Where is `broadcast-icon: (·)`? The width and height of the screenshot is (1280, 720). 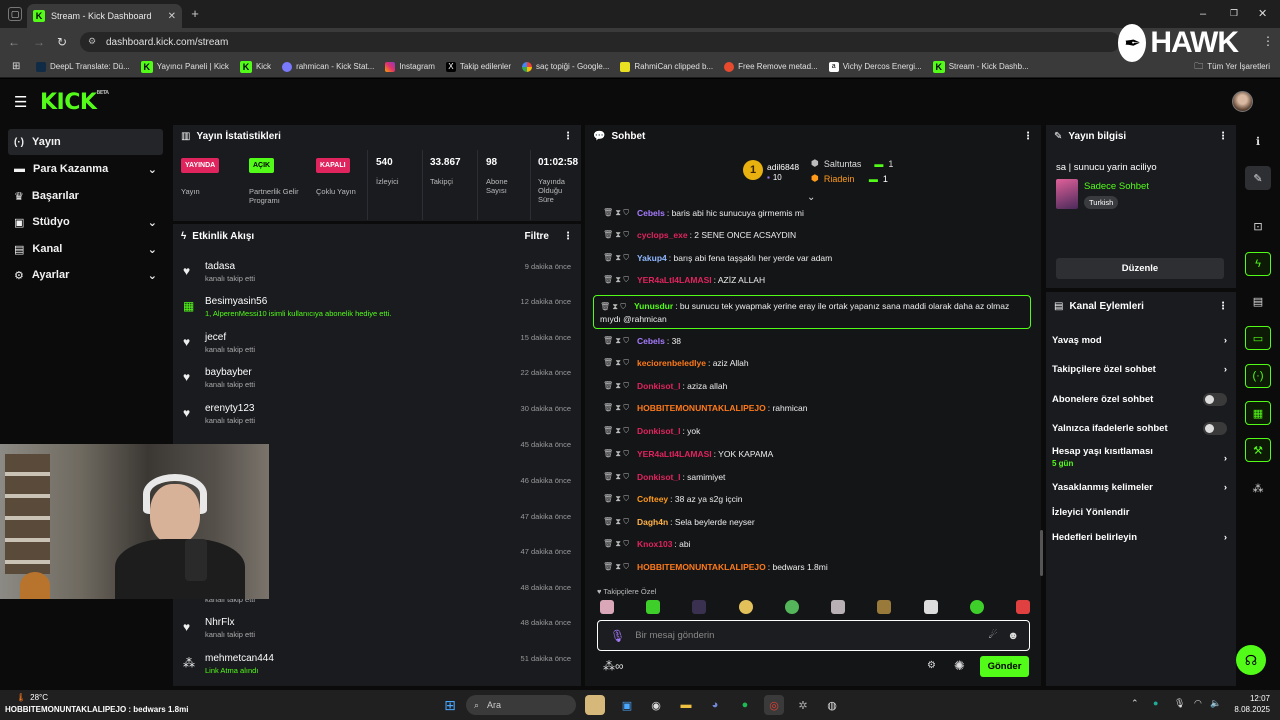
broadcast-icon: (·) is located at coordinates (1258, 376).